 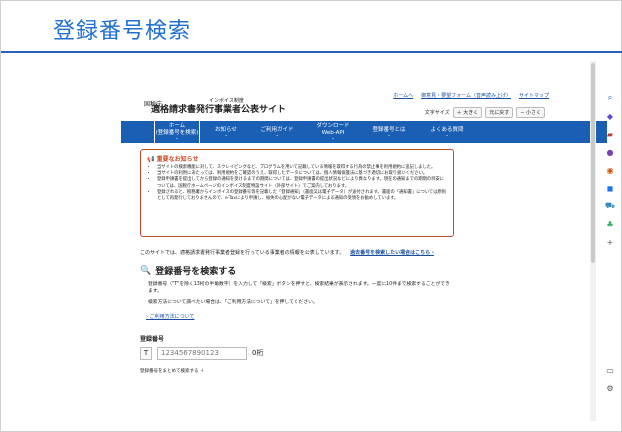 What do you see at coordinates (122, 31) in the screenshot?
I see `slide-title: 登録番号検索` at bounding box center [122, 31].